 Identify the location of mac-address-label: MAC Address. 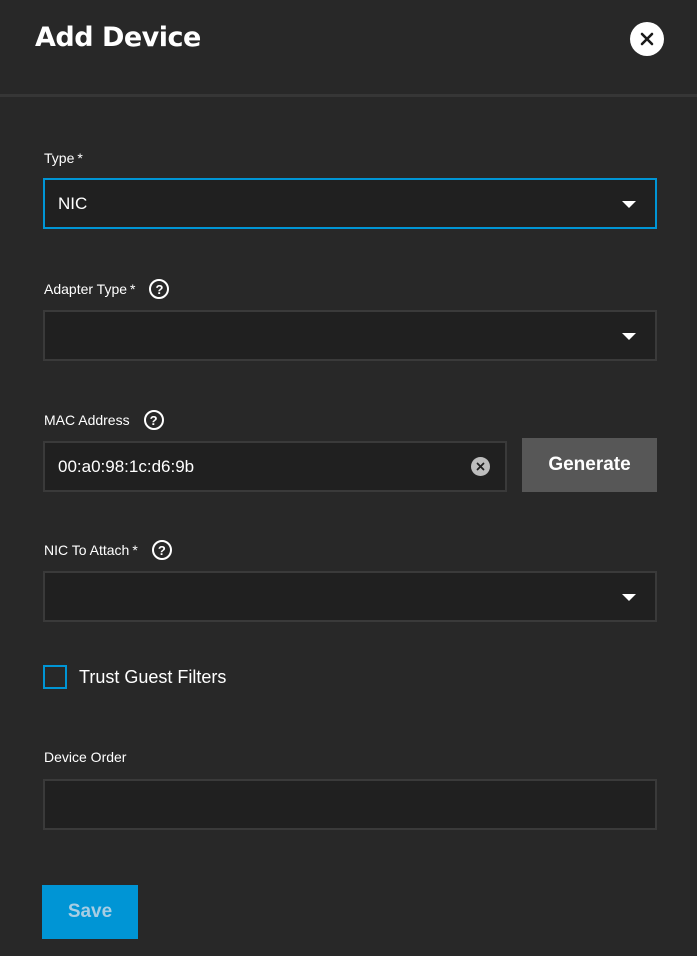
(87, 420).